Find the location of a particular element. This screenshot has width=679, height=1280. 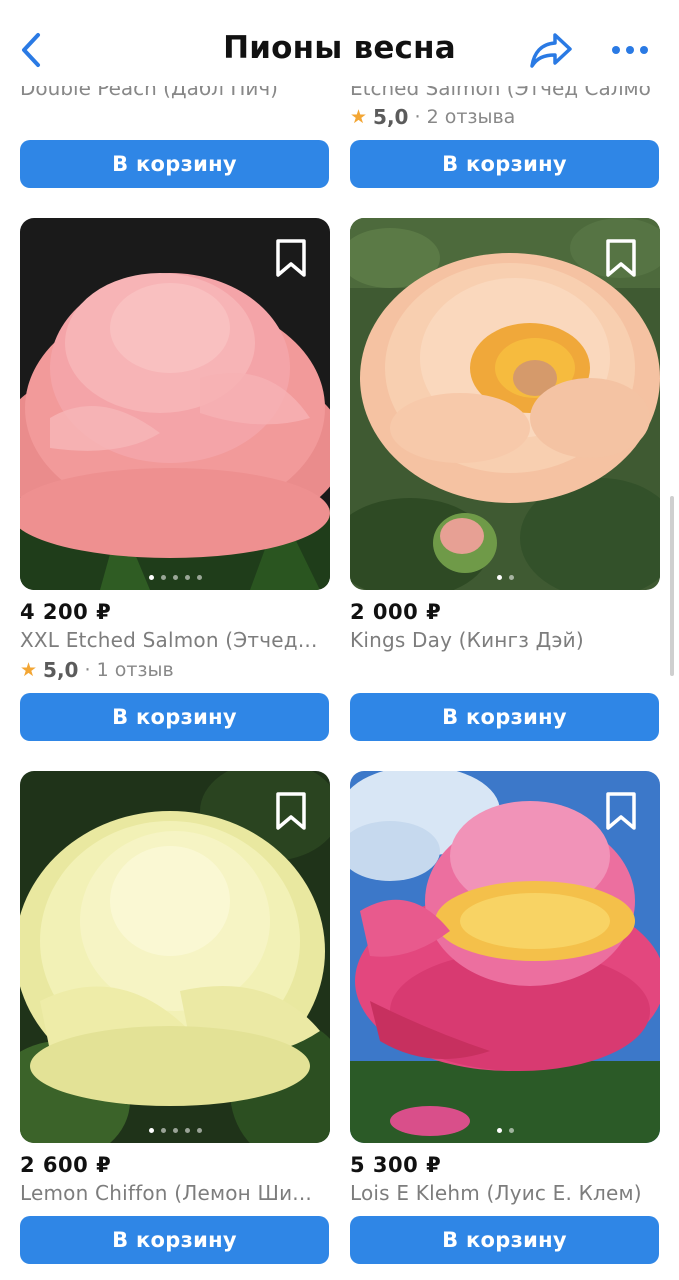

share-button is located at coordinates (551, 50).